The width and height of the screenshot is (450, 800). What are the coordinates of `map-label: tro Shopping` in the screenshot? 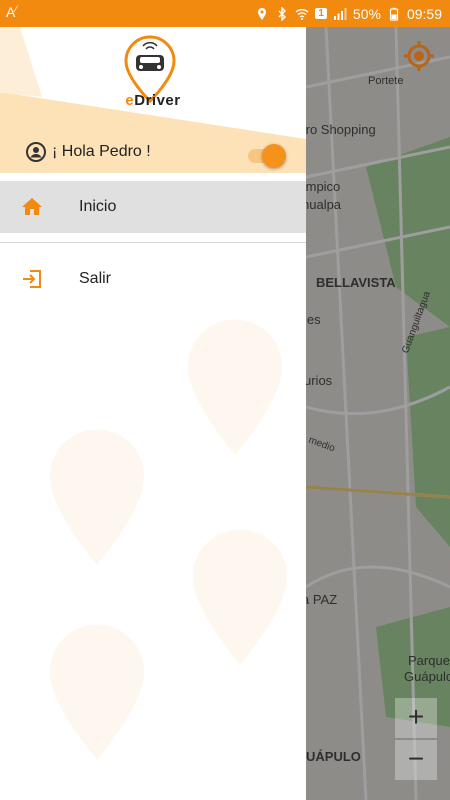 It's located at (341, 129).